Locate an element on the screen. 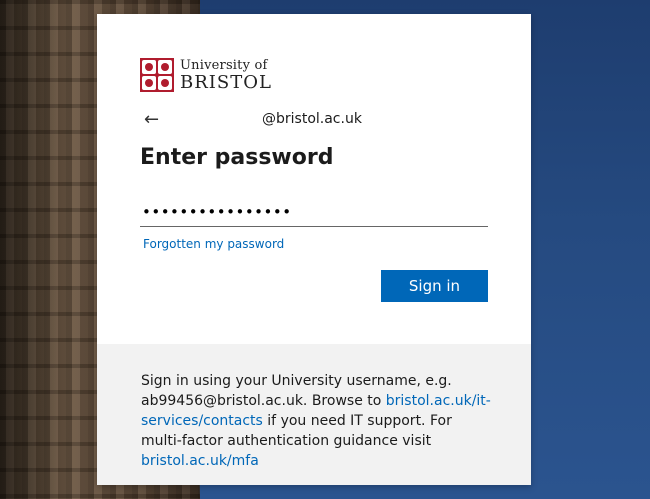 This screenshot has height=499, width=650. university-logo: University of BRISTOL is located at coordinates (206, 75).